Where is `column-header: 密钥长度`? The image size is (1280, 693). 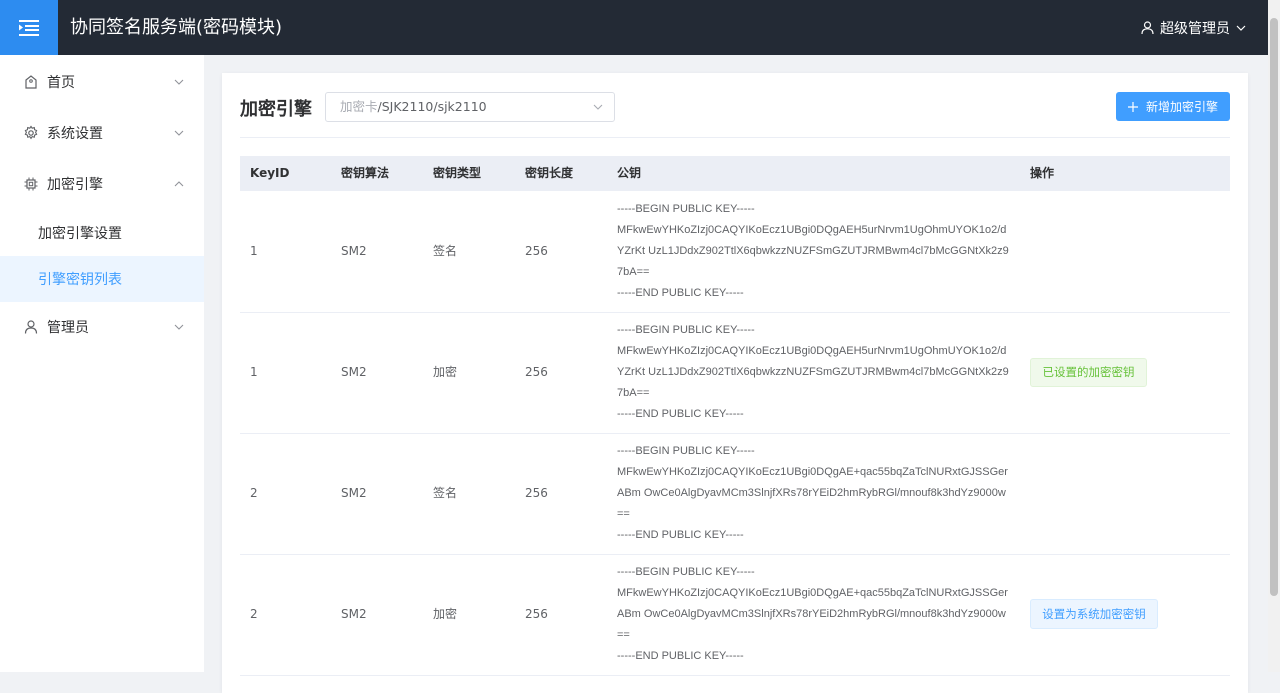 column-header: 密钥长度 is located at coordinates (549, 173).